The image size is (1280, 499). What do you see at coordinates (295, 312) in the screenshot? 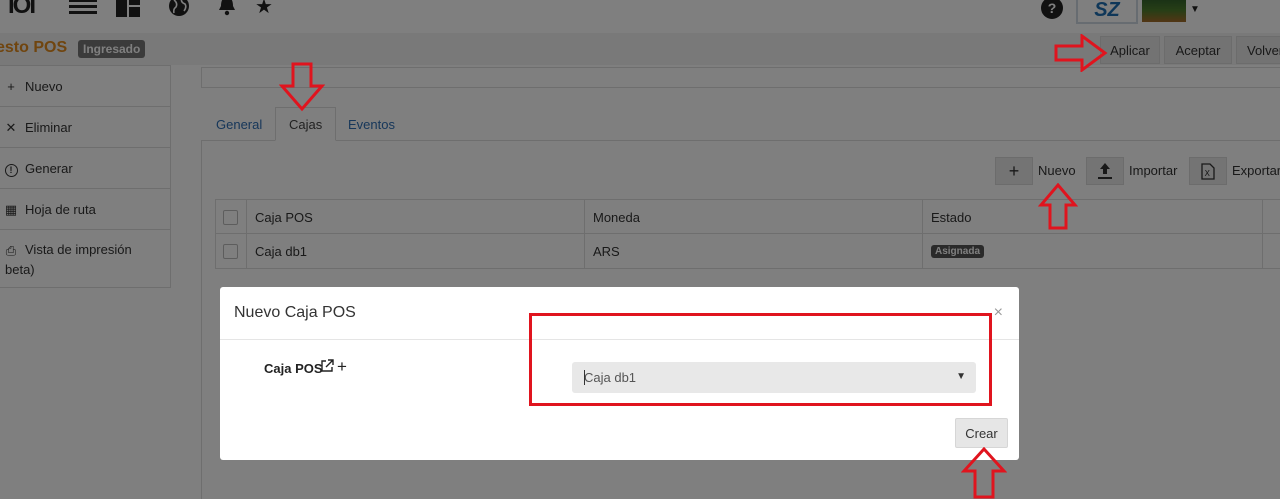
I see `modal-title: Nuevo Caja POS` at bounding box center [295, 312].